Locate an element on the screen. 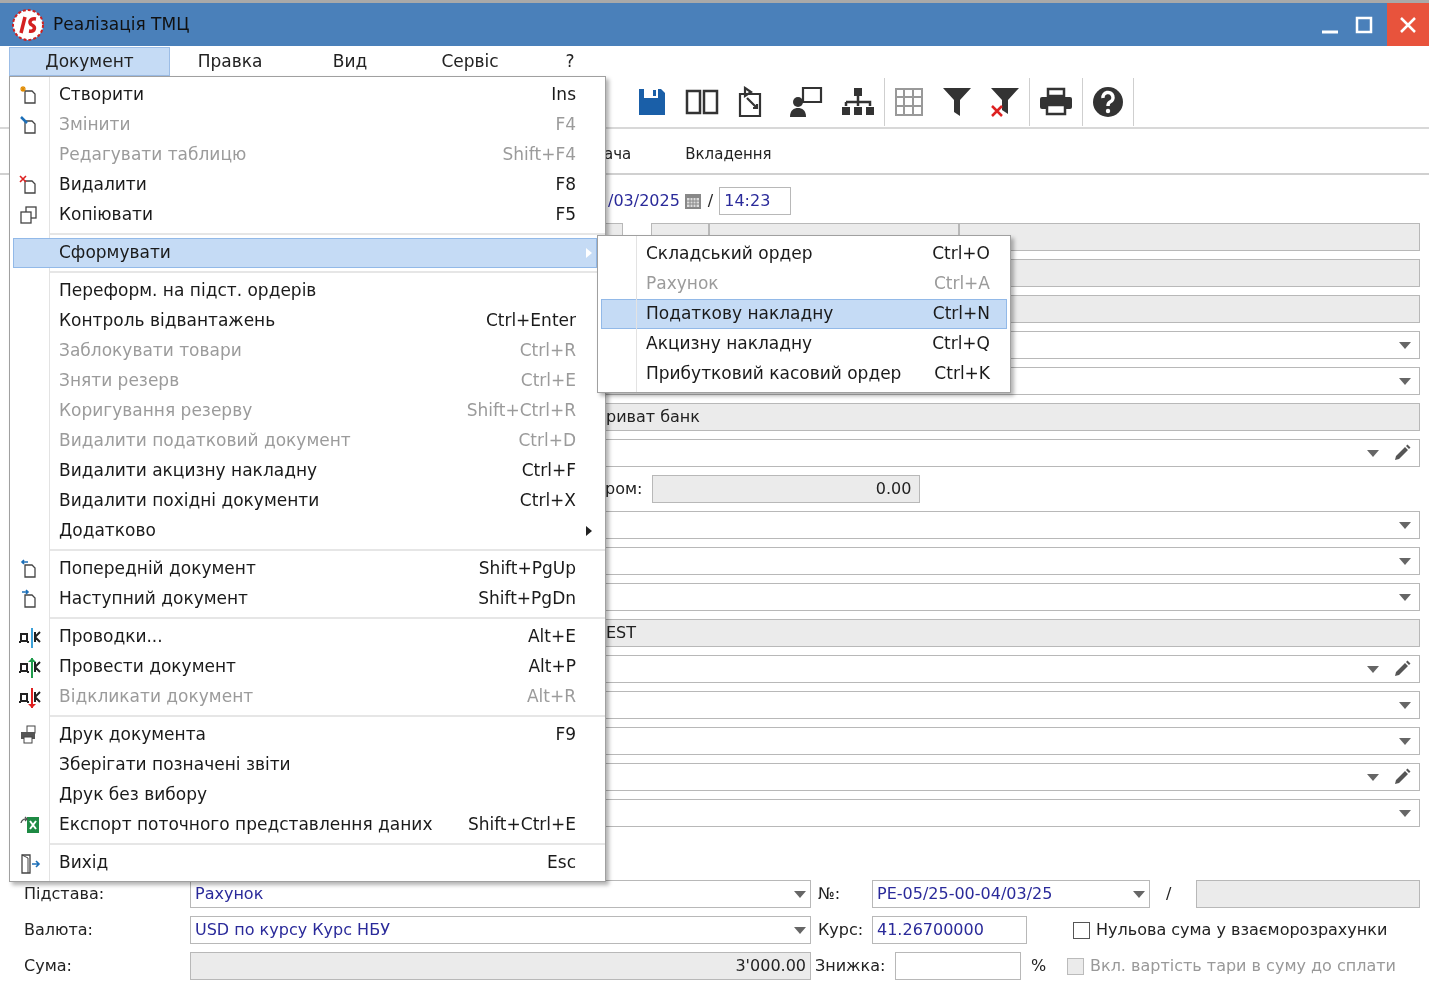  tab: Вкладення is located at coordinates (728, 154).